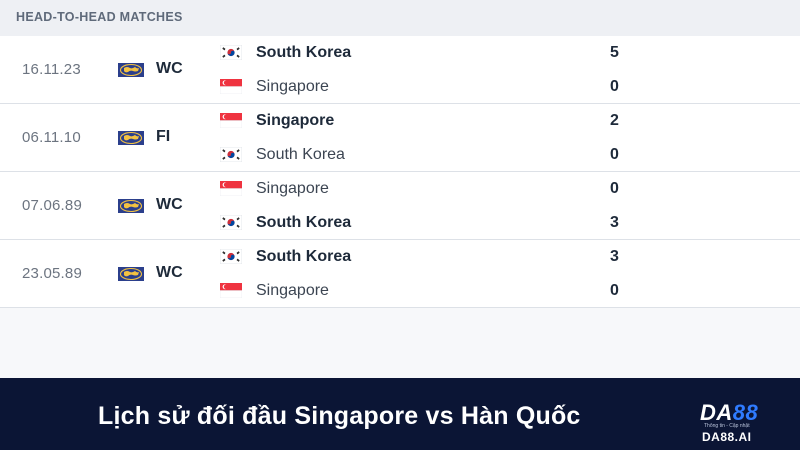  Describe the element at coordinates (400, 18) in the screenshot. I see `section-header: HEAD-TO-HEAD MATCHES` at that location.